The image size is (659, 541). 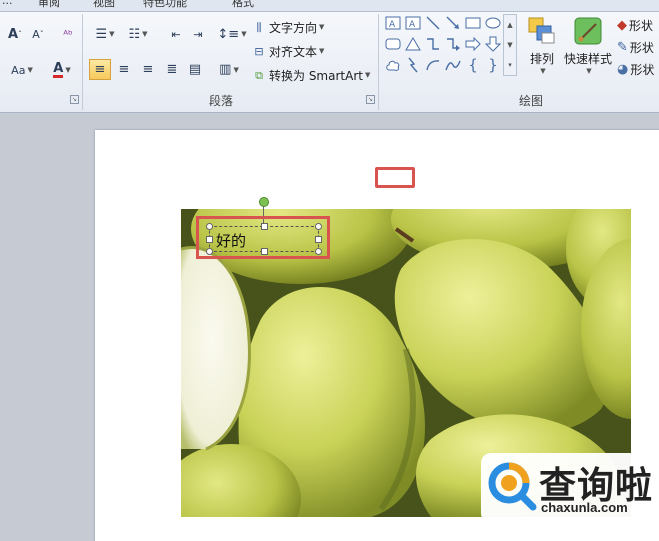 What do you see at coordinates (623, 69) in the screenshot?
I see `shape-effects-icon: ◕` at bounding box center [623, 69].